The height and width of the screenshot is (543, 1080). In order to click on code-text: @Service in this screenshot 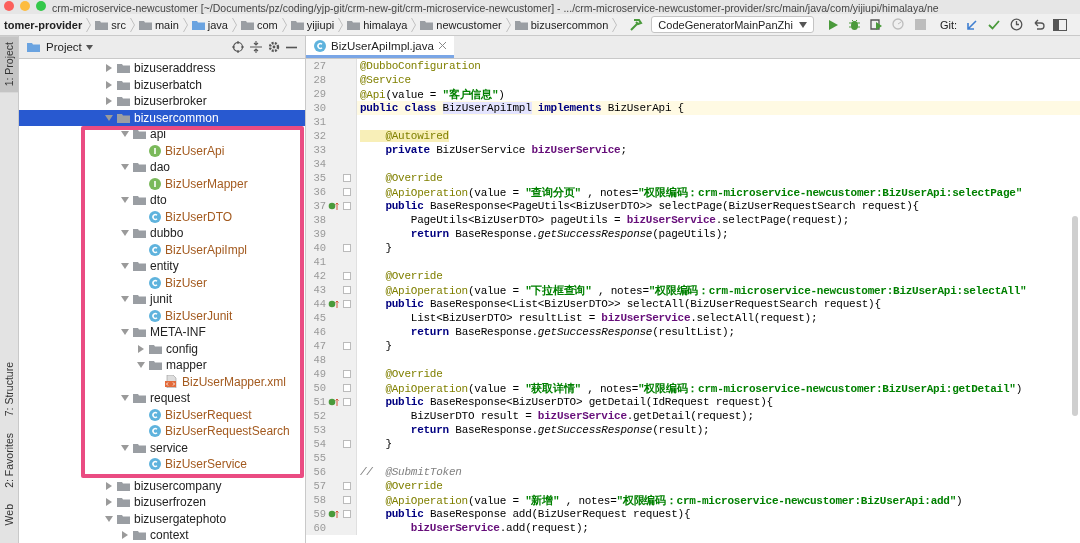, I will do `click(385, 80)`.